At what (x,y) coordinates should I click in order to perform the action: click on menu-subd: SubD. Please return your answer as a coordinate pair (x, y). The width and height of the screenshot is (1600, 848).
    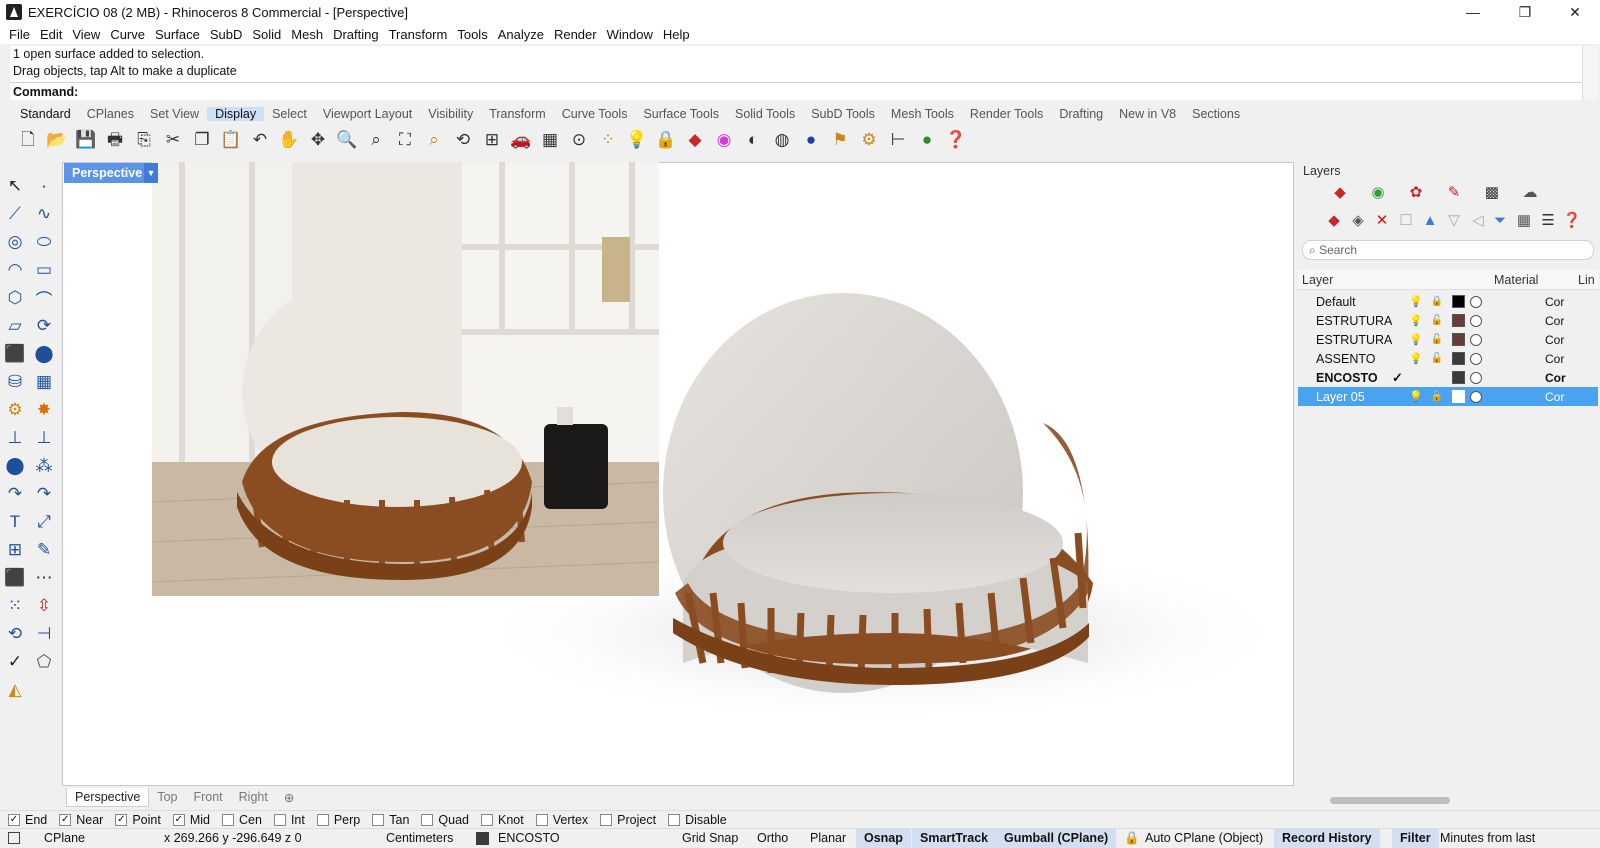
    Looking at the image, I should click on (226, 34).